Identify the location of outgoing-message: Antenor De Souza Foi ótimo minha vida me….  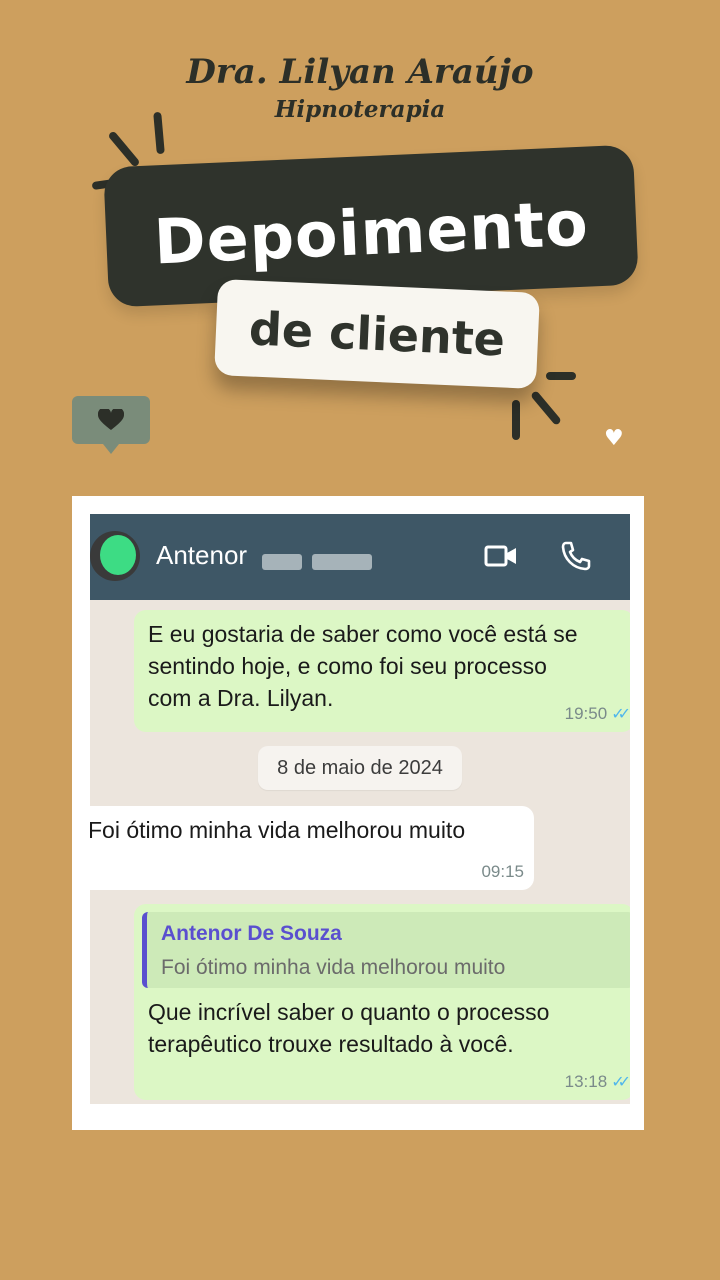
(382, 1002).